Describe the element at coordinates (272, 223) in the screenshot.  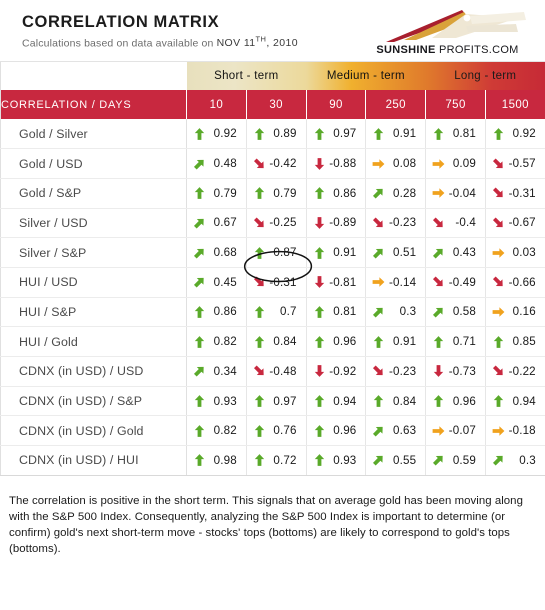
I see `table-row: Silver / USD 0.67 -0.25 -0.89 -0.23 -0.4 -0.67` at that location.